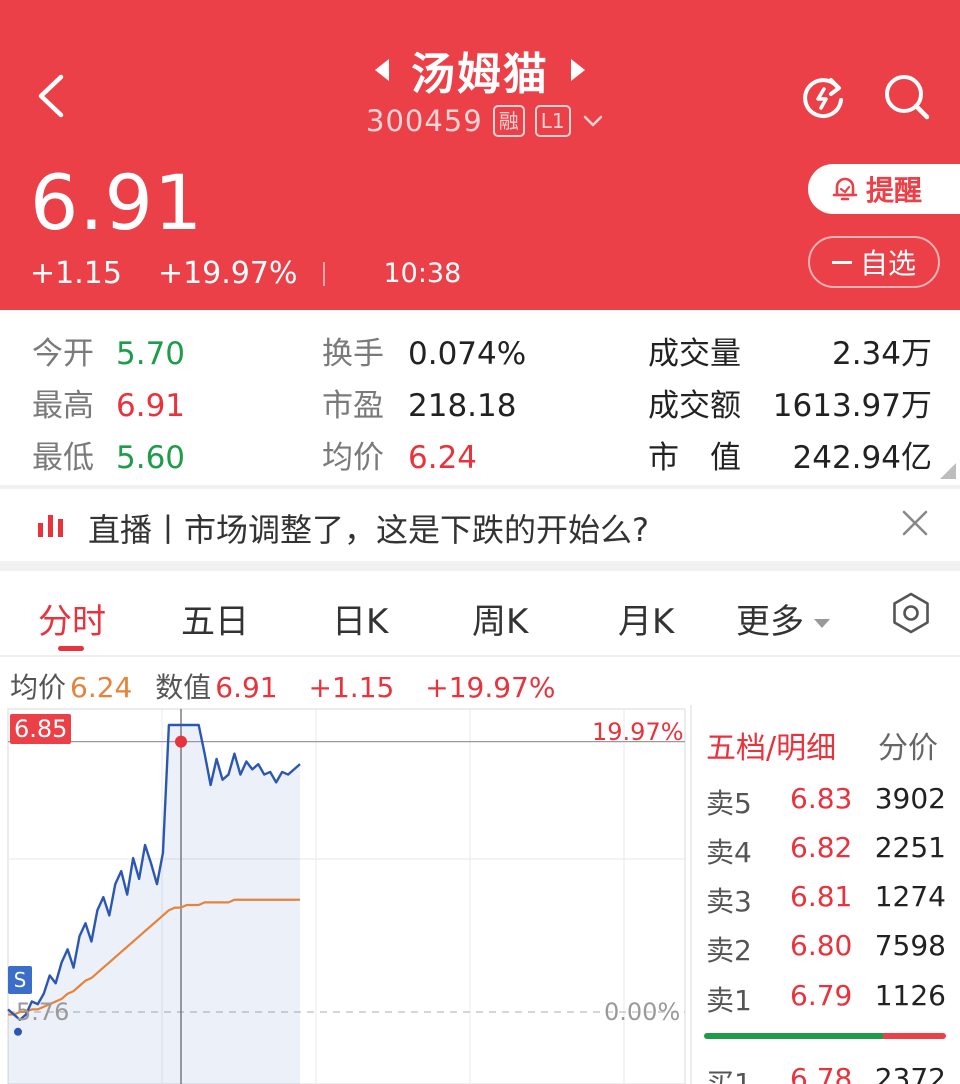  I want to click on remind-button: 提醒, so click(884, 189).